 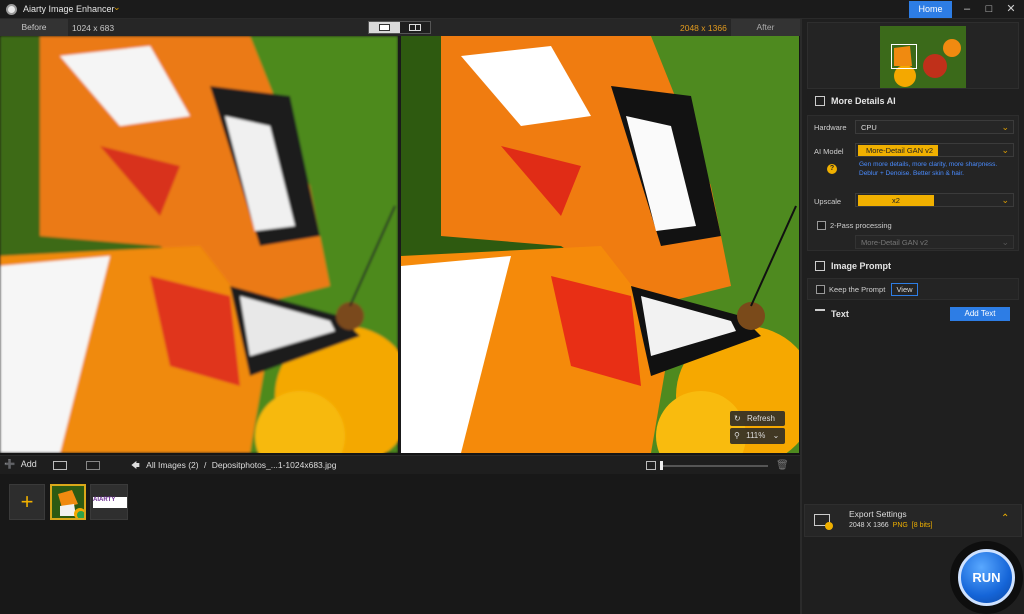 What do you see at coordinates (34, 27) in the screenshot?
I see `before-label: Before` at bounding box center [34, 27].